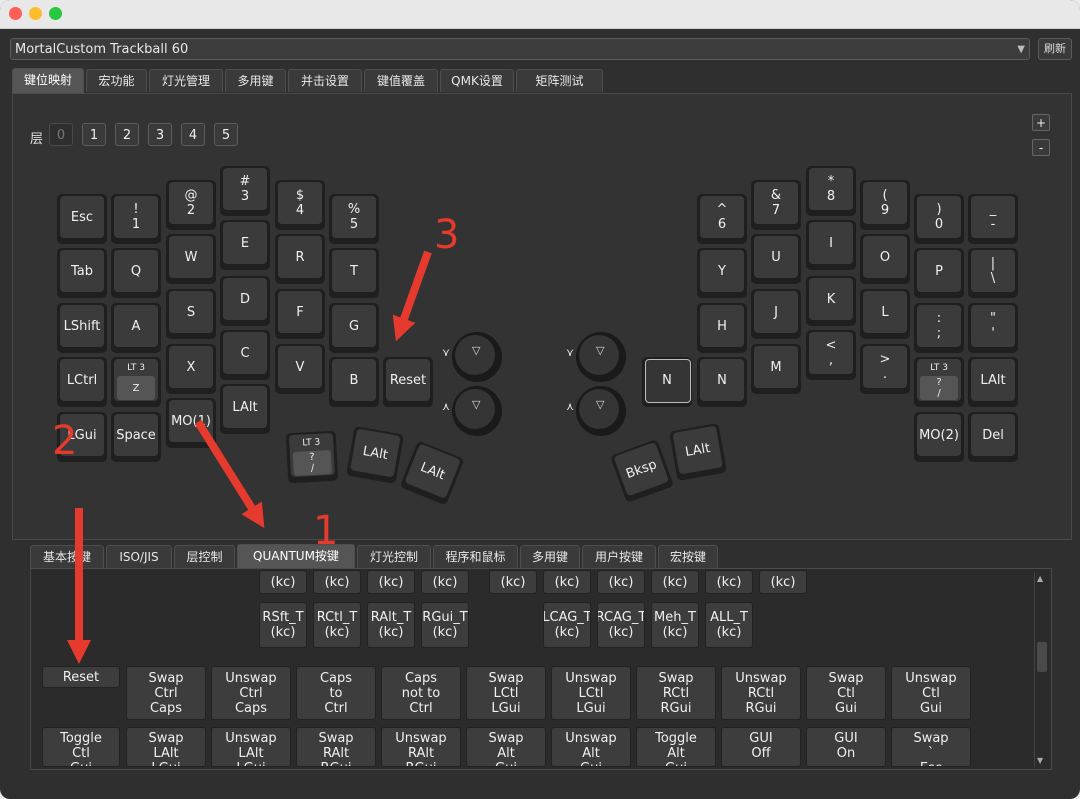 The height and width of the screenshot is (799, 1080). What do you see at coordinates (229, 474) in the screenshot?
I see `arrow-to-quantum-tab` at bounding box center [229, 474].